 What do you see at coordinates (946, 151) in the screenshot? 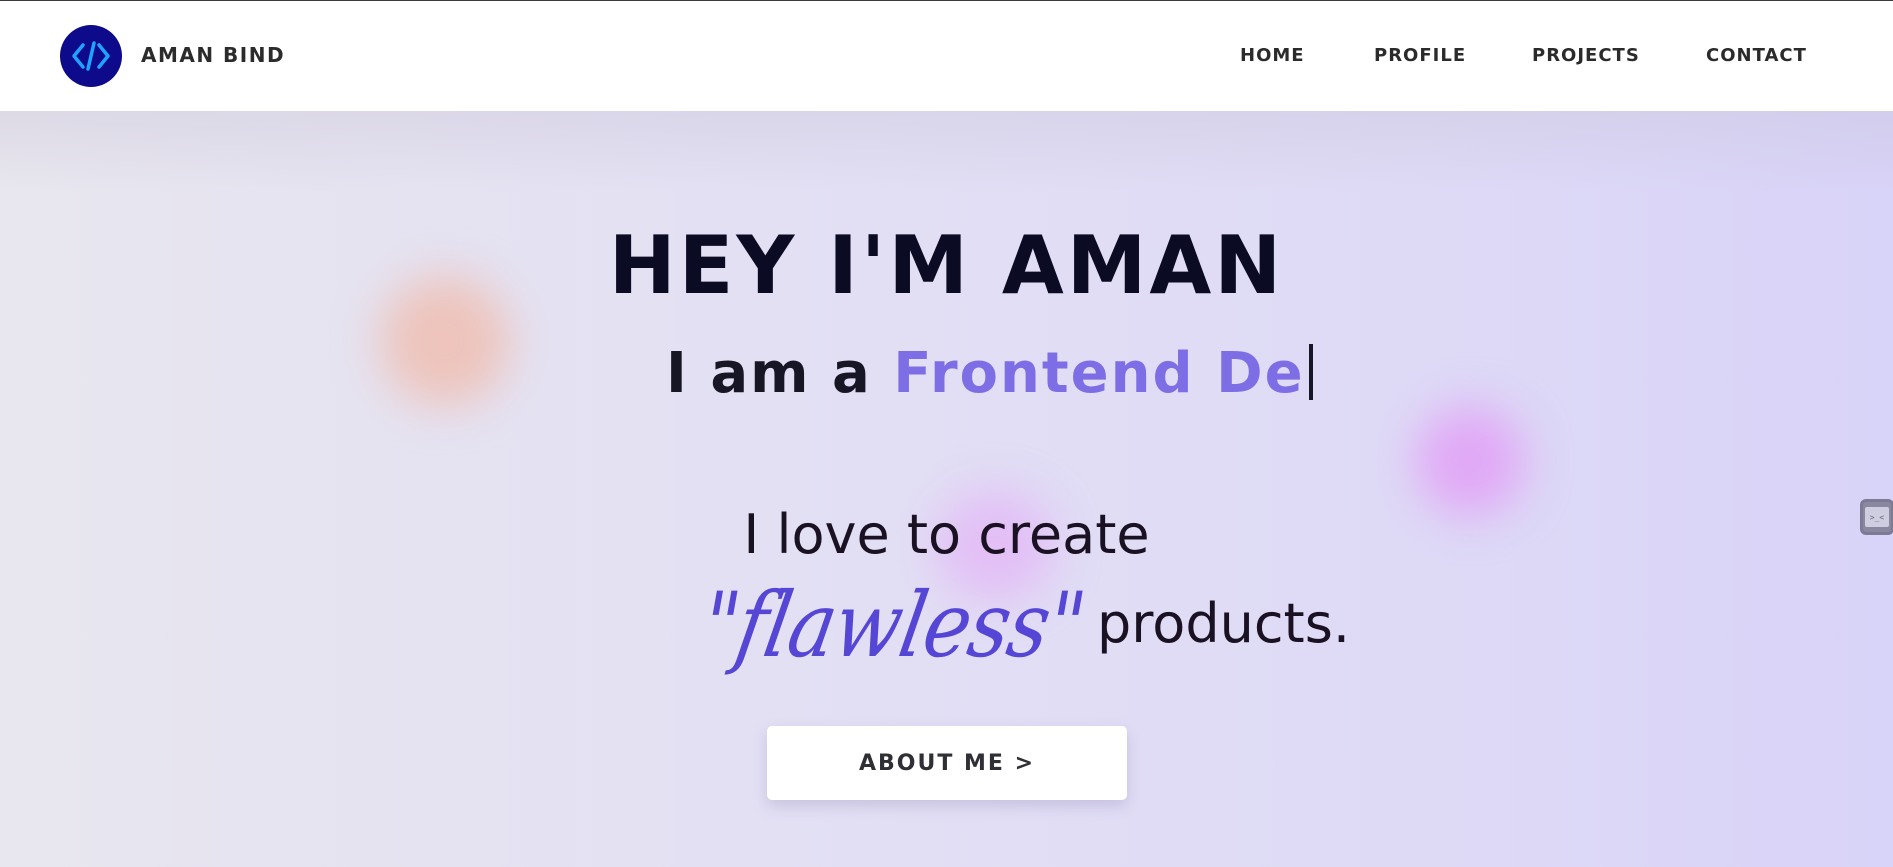
I see `hero-shade` at bounding box center [946, 151].